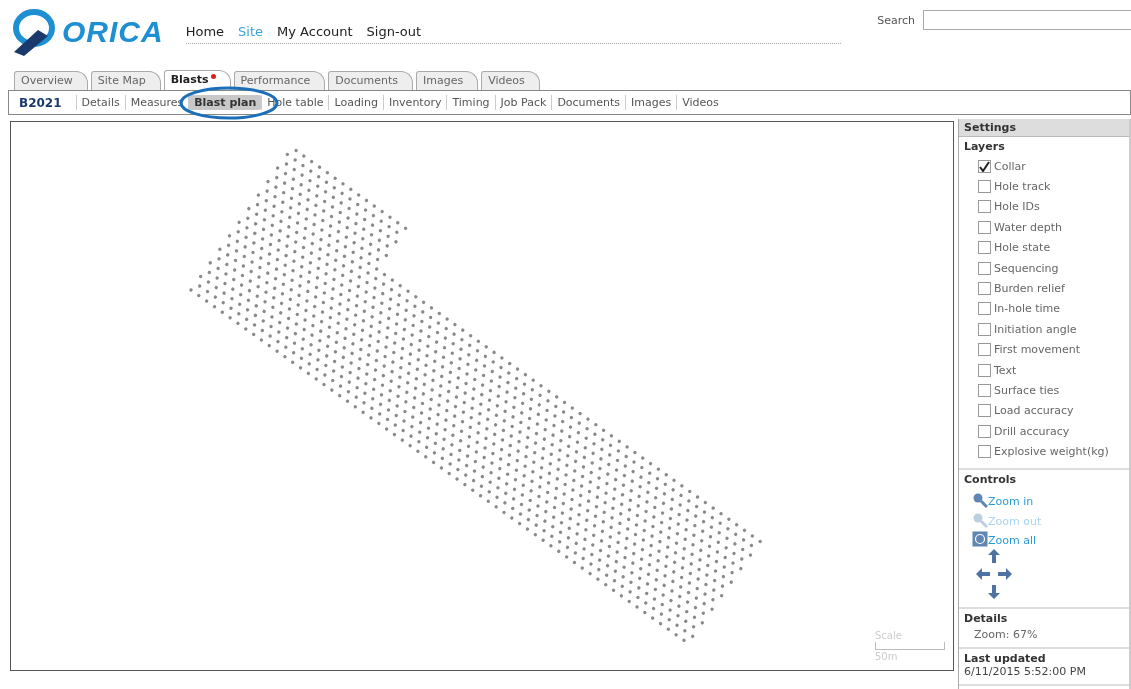  Describe the element at coordinates (470, 102) in the screenshot. I see `subnav-link: Timing` at that location.